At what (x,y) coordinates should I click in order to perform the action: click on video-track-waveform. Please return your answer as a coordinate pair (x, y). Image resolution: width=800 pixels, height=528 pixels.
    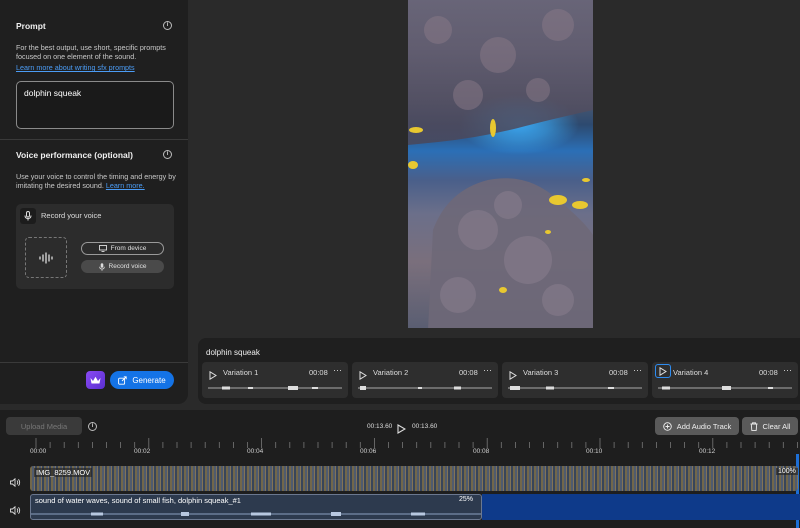
    Looking at the image, I should click on (414, 478).